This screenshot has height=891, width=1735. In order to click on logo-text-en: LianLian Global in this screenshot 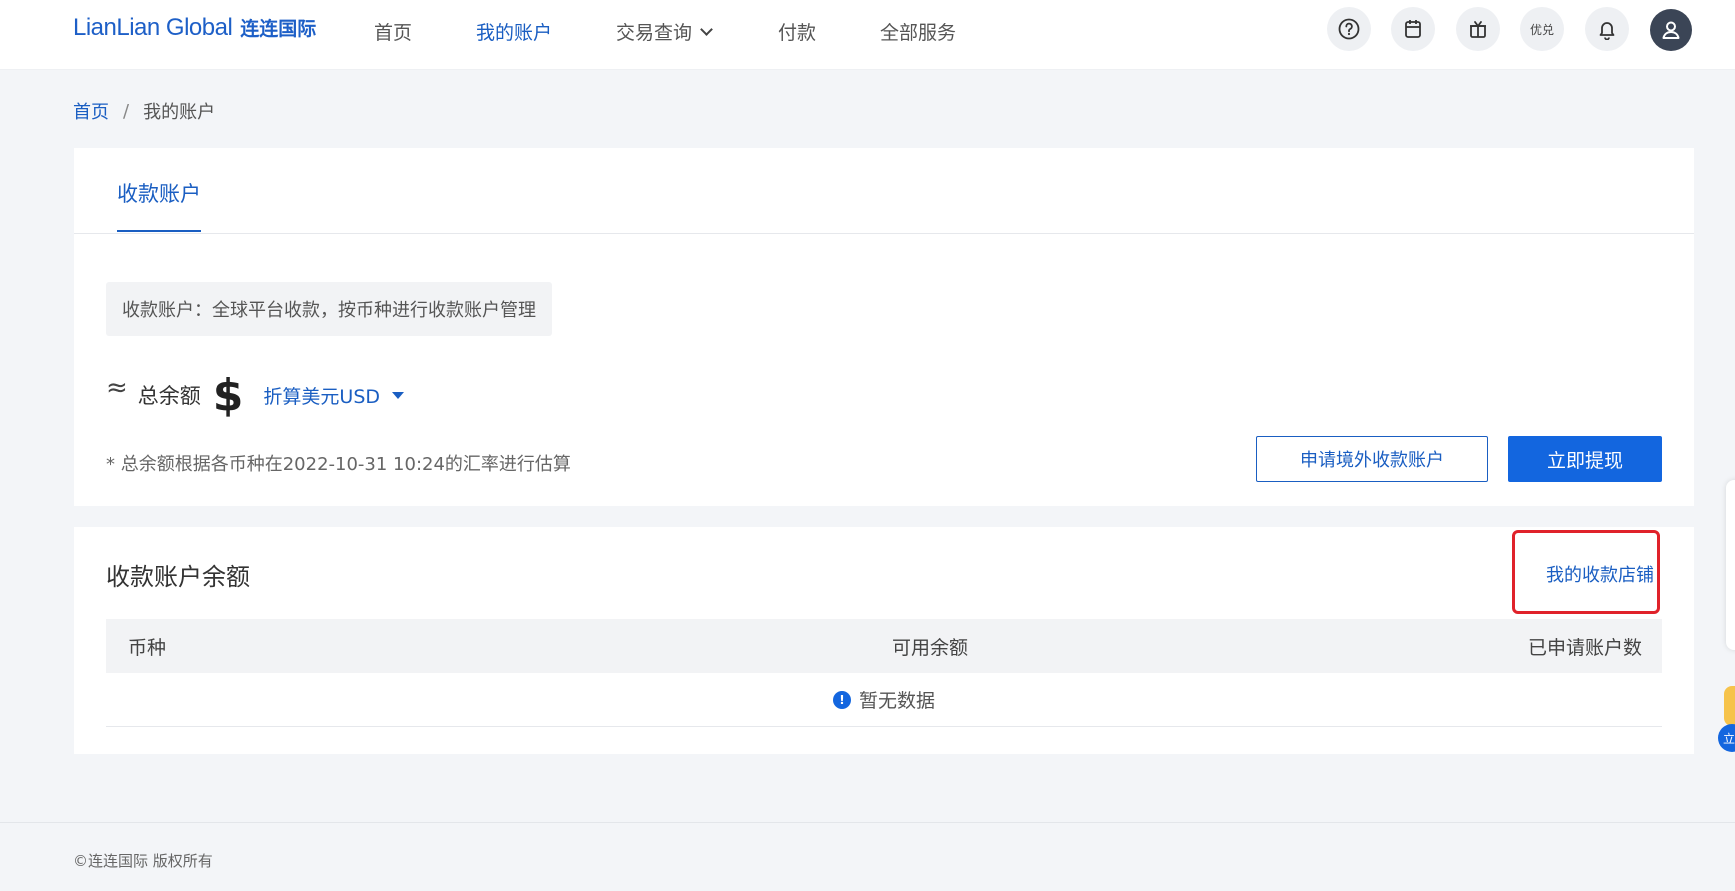, I will do `click(153, 27)`.